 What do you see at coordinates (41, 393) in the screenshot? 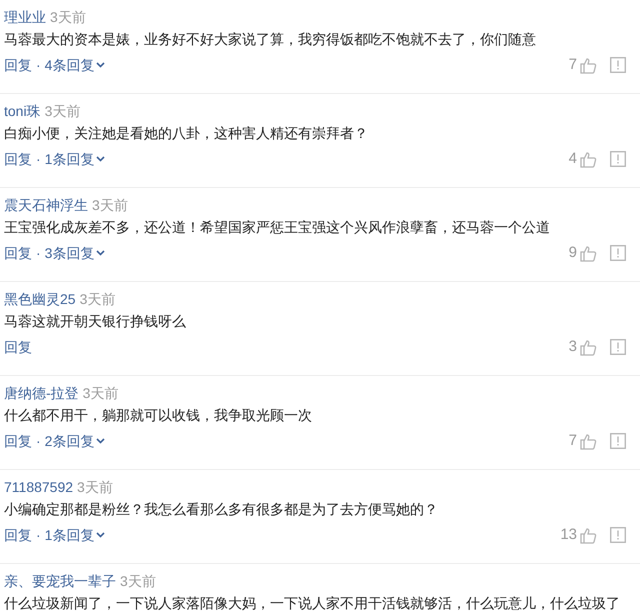
I see `username: 唐纳德-拉登` at bounding box center [41, 393].